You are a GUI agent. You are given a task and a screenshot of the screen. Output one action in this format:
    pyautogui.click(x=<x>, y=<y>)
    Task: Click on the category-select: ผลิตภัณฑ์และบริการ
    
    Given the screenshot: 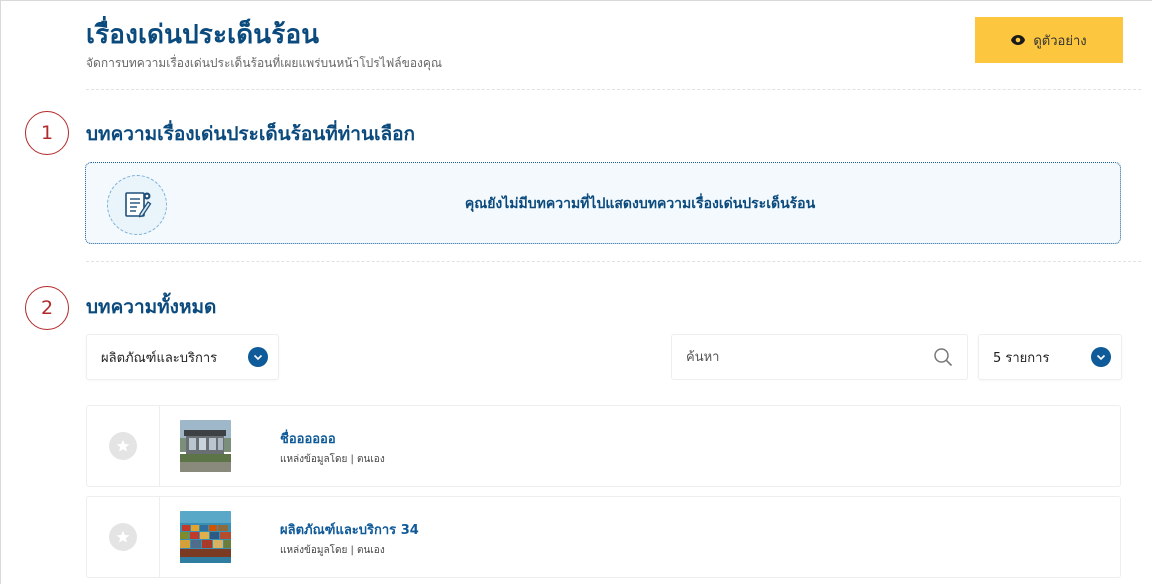 What is the action you would take?
    pyautogui.click(x=182, y=357)
    